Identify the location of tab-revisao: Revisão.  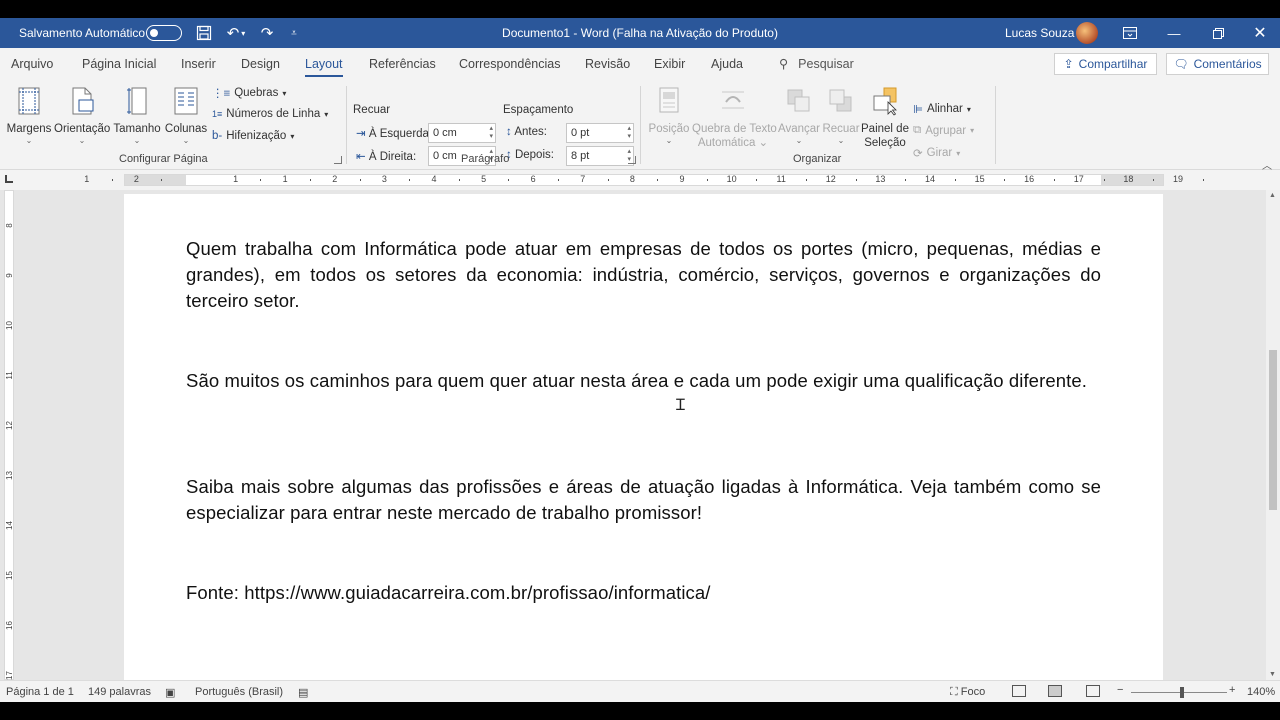
(607, 64).